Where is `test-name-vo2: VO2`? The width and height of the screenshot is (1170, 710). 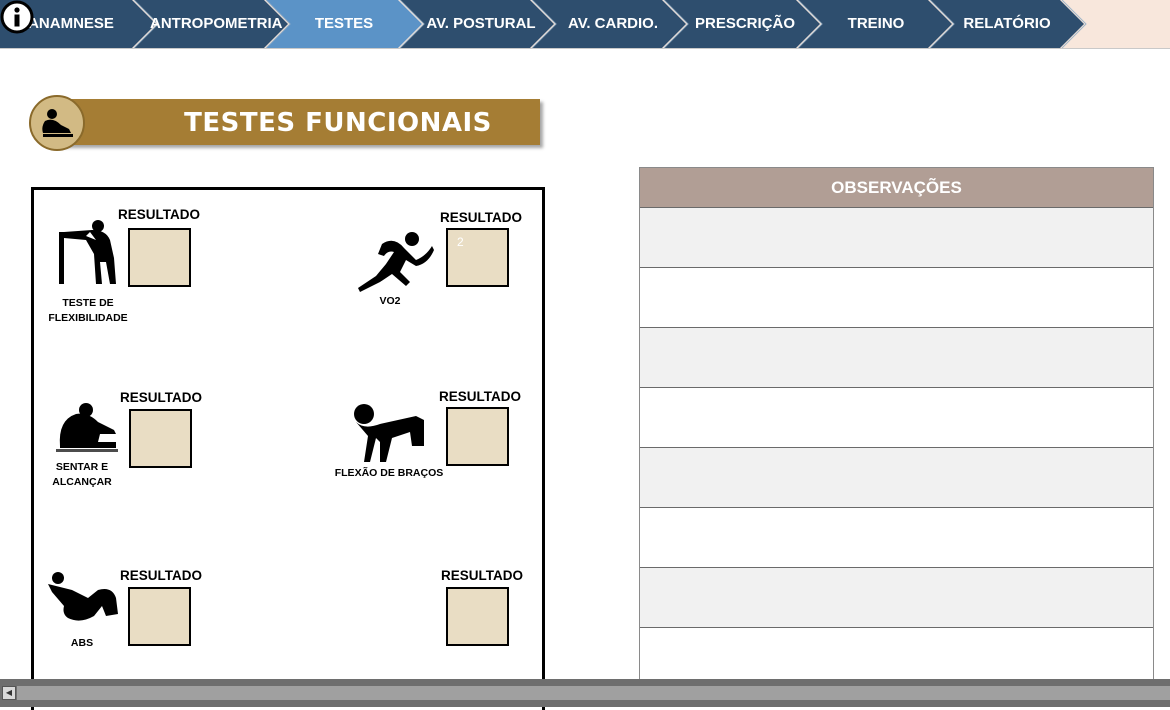 test-name-vo2: VO2 is located at coordinates (390, 301).